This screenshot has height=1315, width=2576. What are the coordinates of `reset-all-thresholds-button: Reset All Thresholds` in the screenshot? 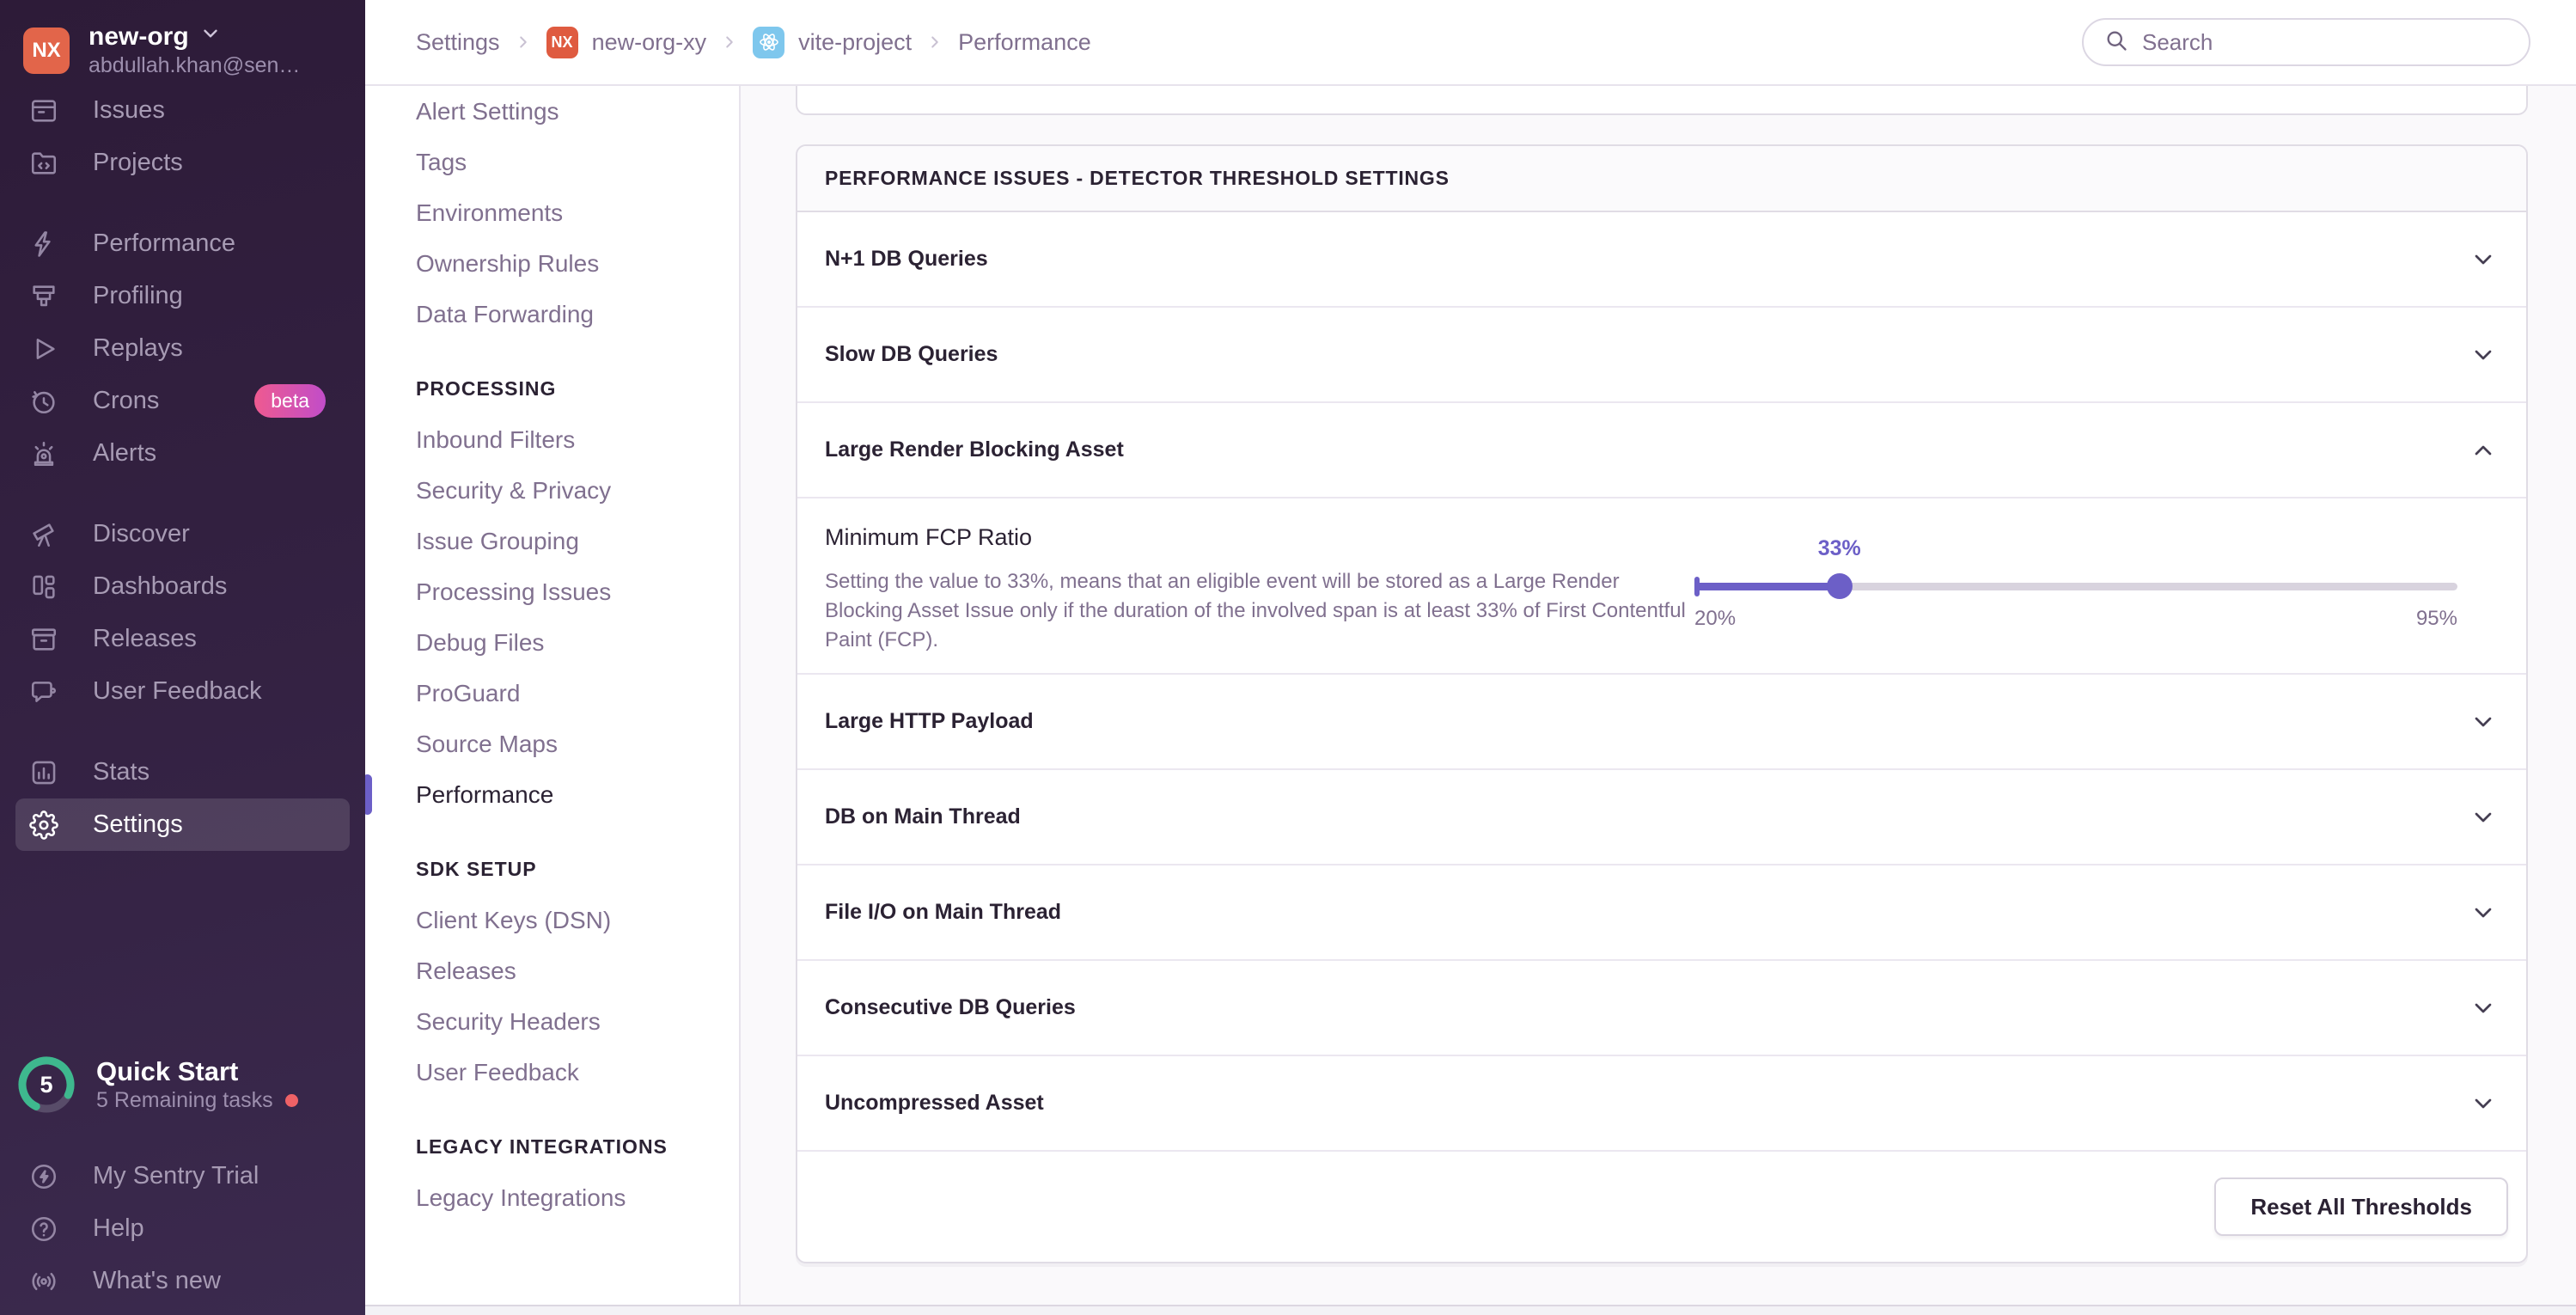 It's located at (2361, 1206).